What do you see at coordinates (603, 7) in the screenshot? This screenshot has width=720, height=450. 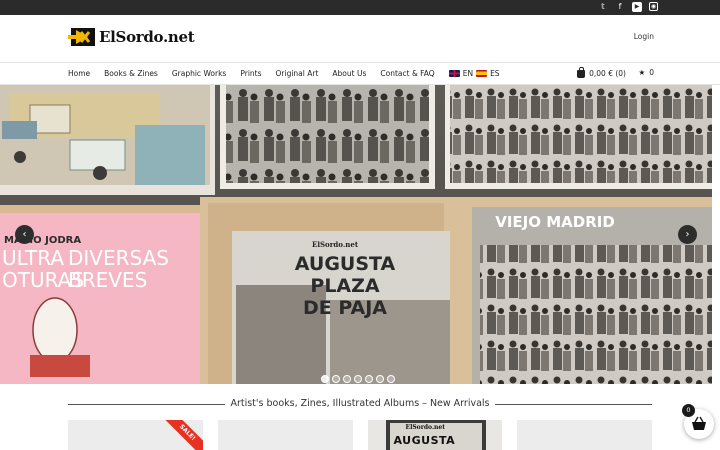 I see `twitter-icon: 𝕥` at bounding box center [603, 7].